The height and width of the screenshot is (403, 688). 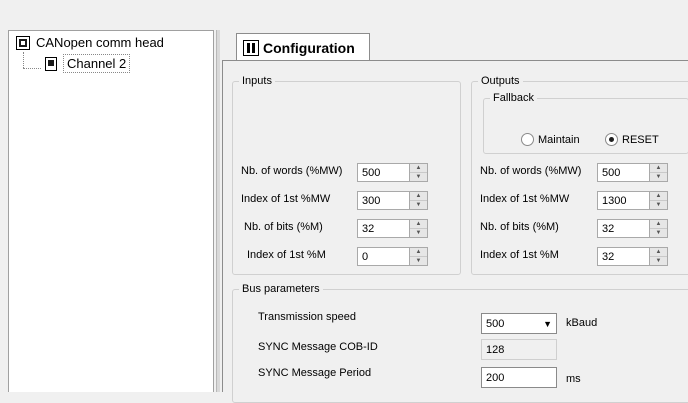 I want to click on inputs-nb-words-stepper: 500 ▲ ▼, so click(x=392, y=172).